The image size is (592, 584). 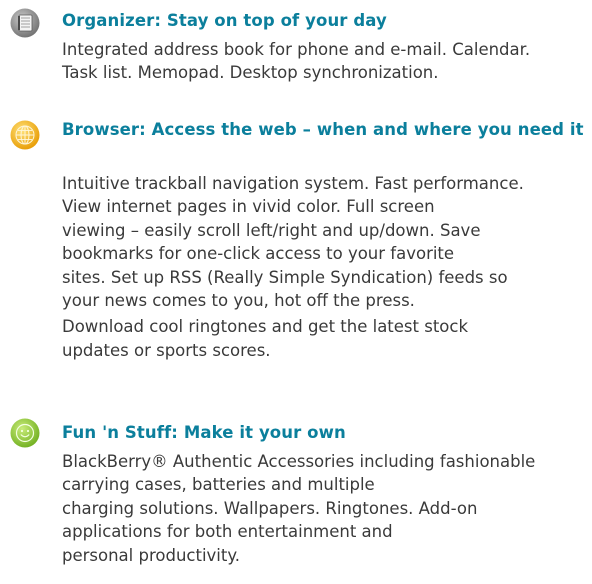 What do you see at coordinates (218, 485) in the screenshot?
I see `fun-description-line: carrying cases, batteries and multiple` at bounding box center [218, 485].